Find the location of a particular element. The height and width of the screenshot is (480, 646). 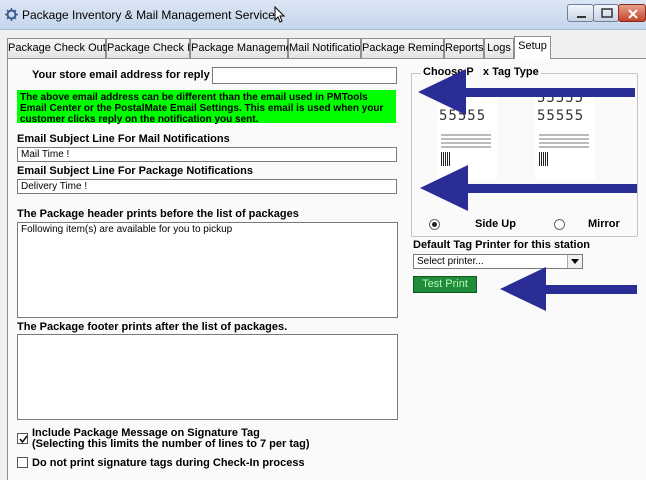

tag-type-title: Choose P x Tag Type is located at coordinates (481, 72).